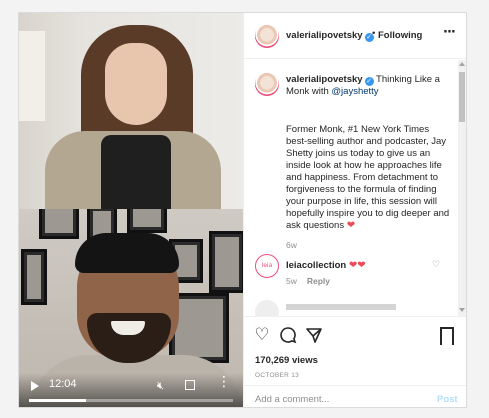  Describe the element at coordinates (341, 307) in the screenshot. I see `clipped-comment-text` at that location.